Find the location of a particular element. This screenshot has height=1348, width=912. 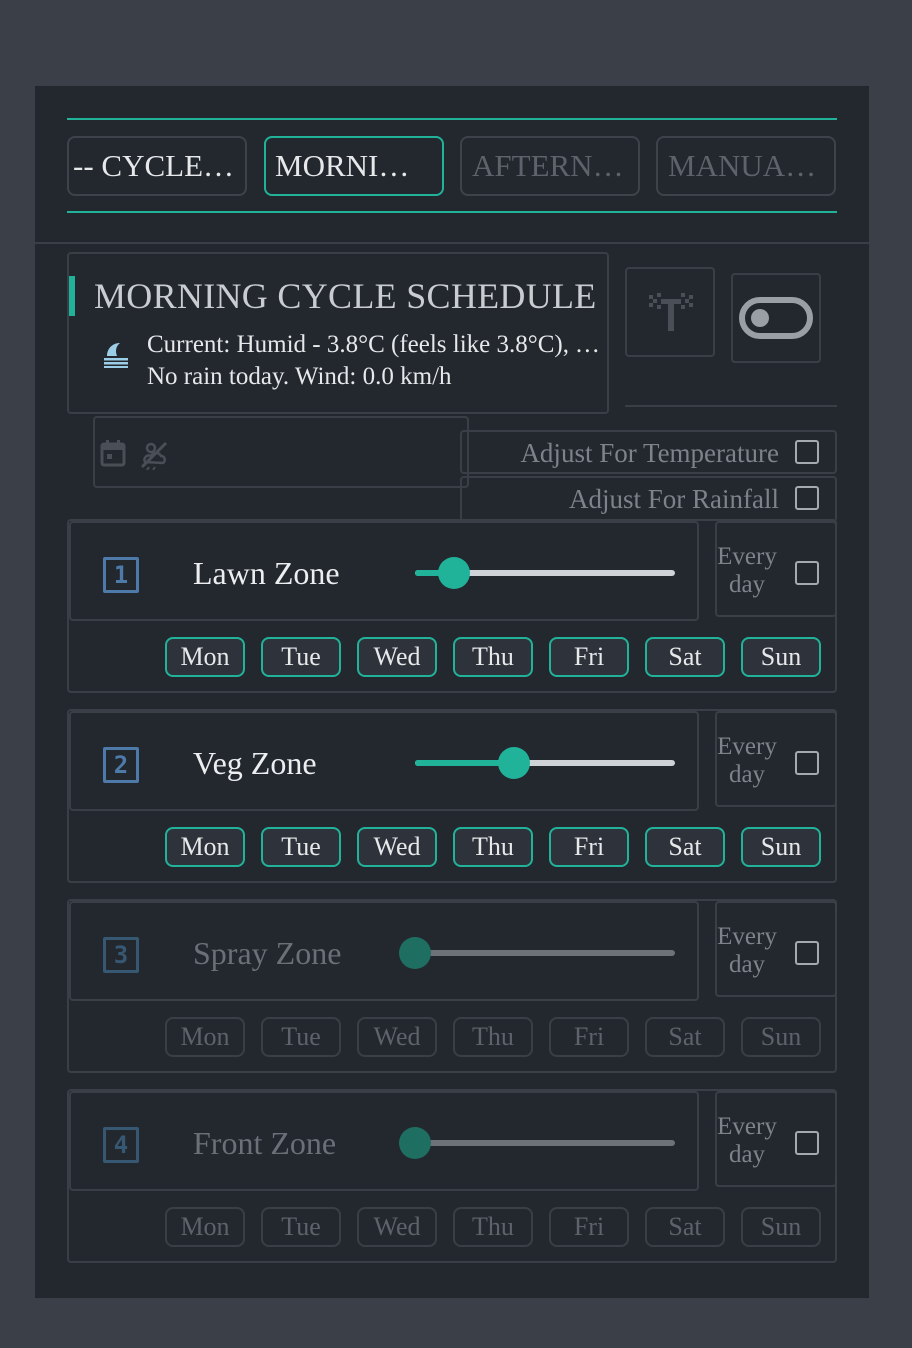

adjust-rainfall-checkbox is located at coordinates (807, 498).